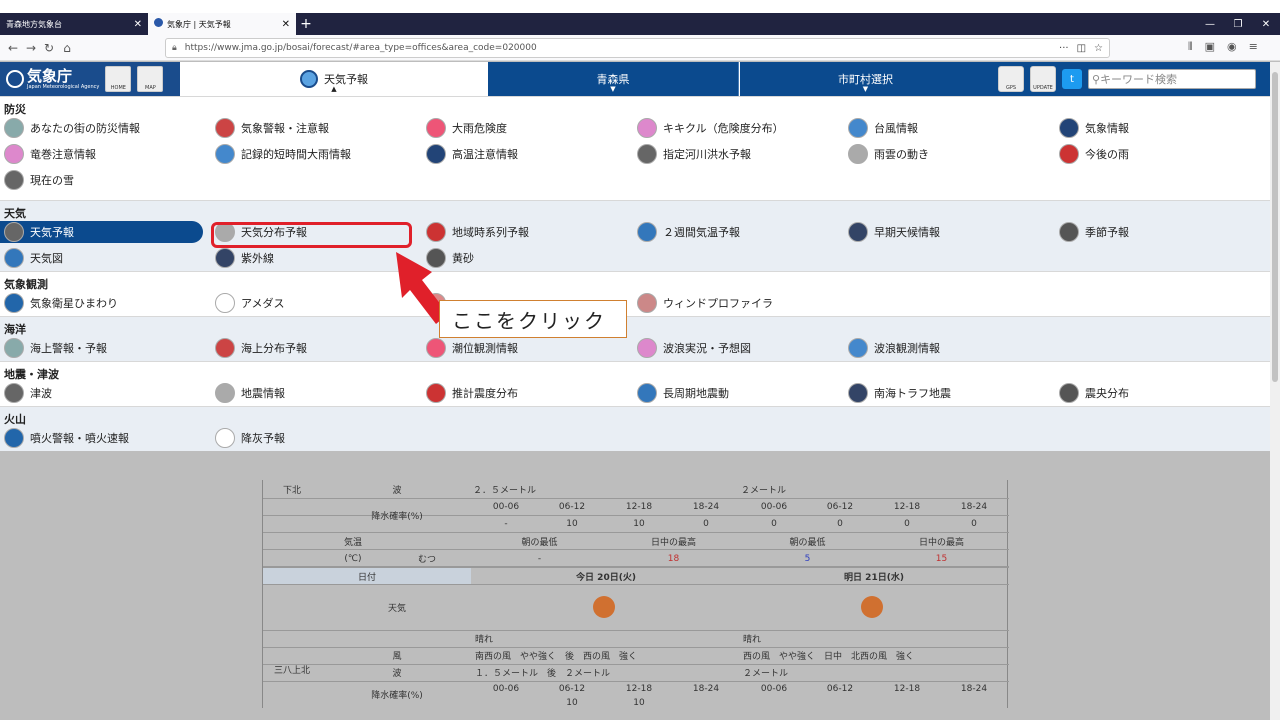 The width and height of the screenshot is (1280, 720). I want to click on menu-row: 津波 地震情報 推計震度分布 長周期地震動 南海トラフ地震 震央分布, so click(635, 393).